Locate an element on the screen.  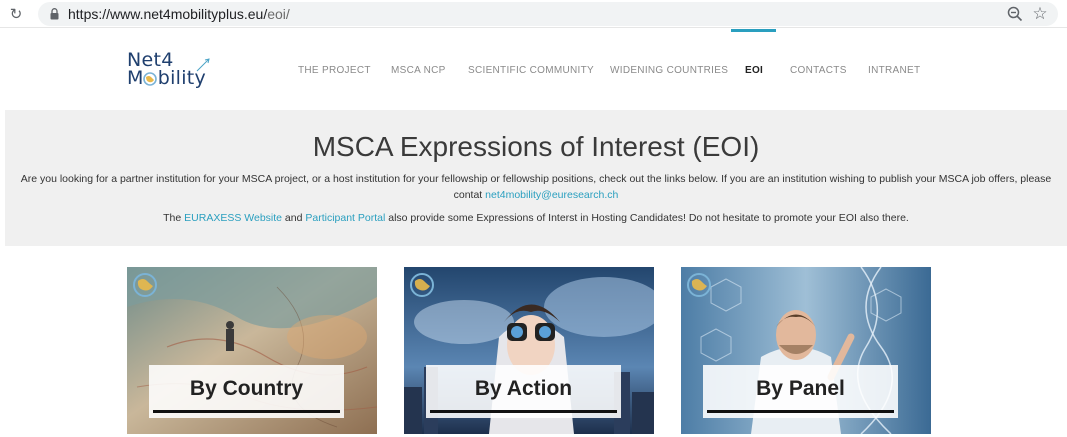
nav-item-scientific-community: SCIENTIFIC COMMUNITY is located at coordinates (531, 70).